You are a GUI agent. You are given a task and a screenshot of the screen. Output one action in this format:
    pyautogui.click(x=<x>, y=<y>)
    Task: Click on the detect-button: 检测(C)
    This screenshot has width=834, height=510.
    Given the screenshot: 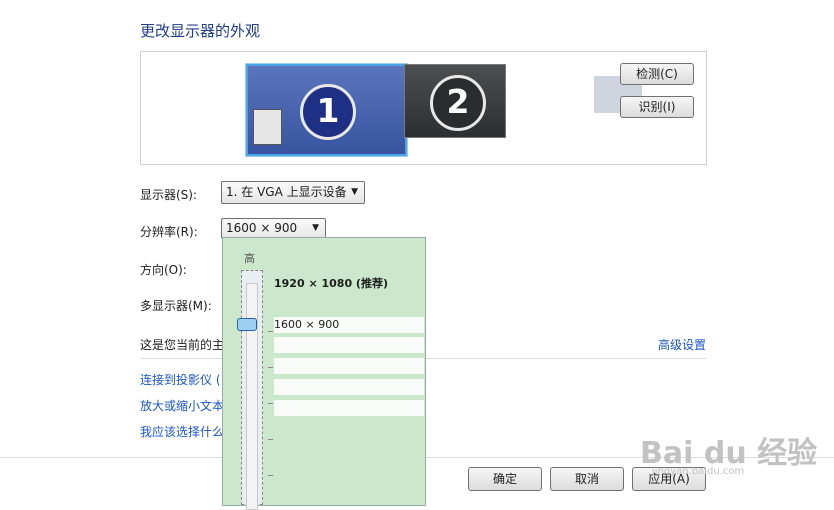 What is the action you would take?
    pyautogui.click(x=657, y=74)
    